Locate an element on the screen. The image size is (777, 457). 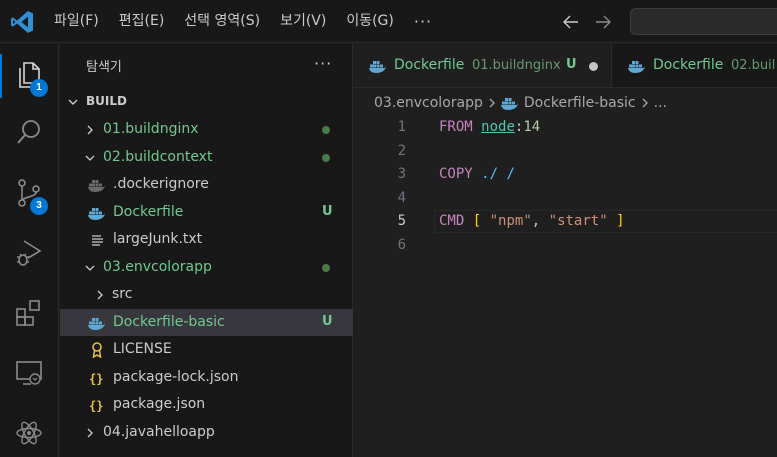
react-icon is located at coordinates (29, 433).